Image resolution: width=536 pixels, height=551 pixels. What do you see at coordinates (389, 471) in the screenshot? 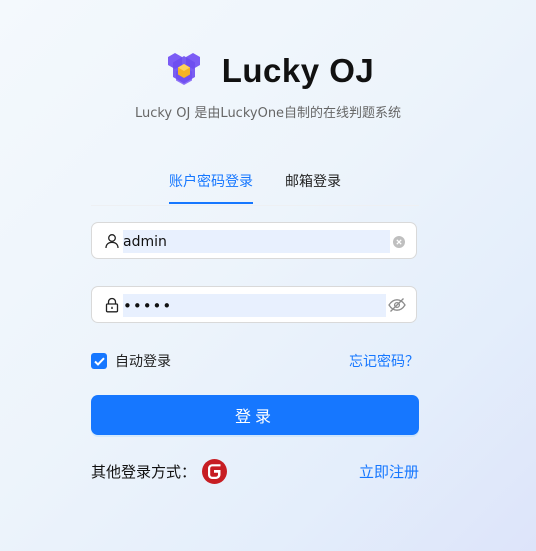
I see `register-link: 立即注册` at bounding box center [389, 471].